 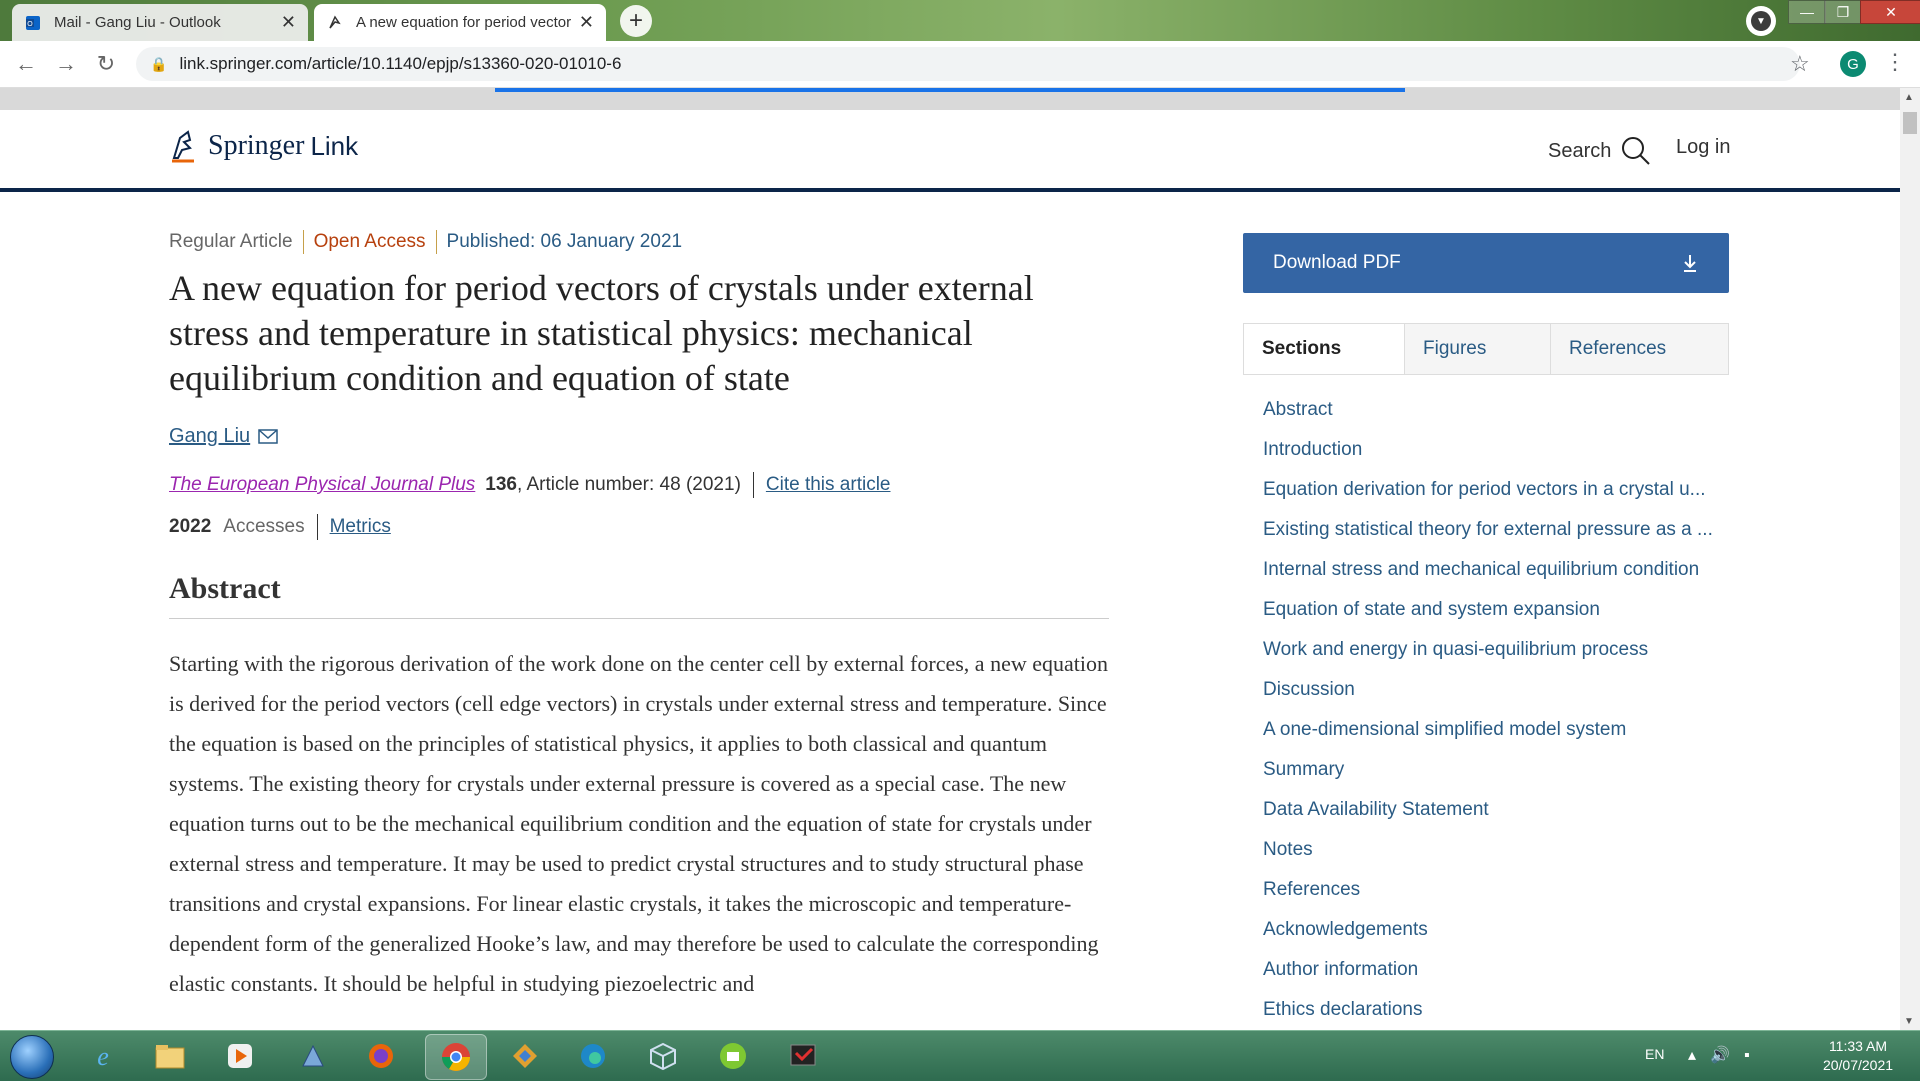 What do you see at coordinates (1498, 610) in the screenshot?
I see `section-link-equation-of-state: Equation of state and system expansion` at bounding box center [1498, 610].